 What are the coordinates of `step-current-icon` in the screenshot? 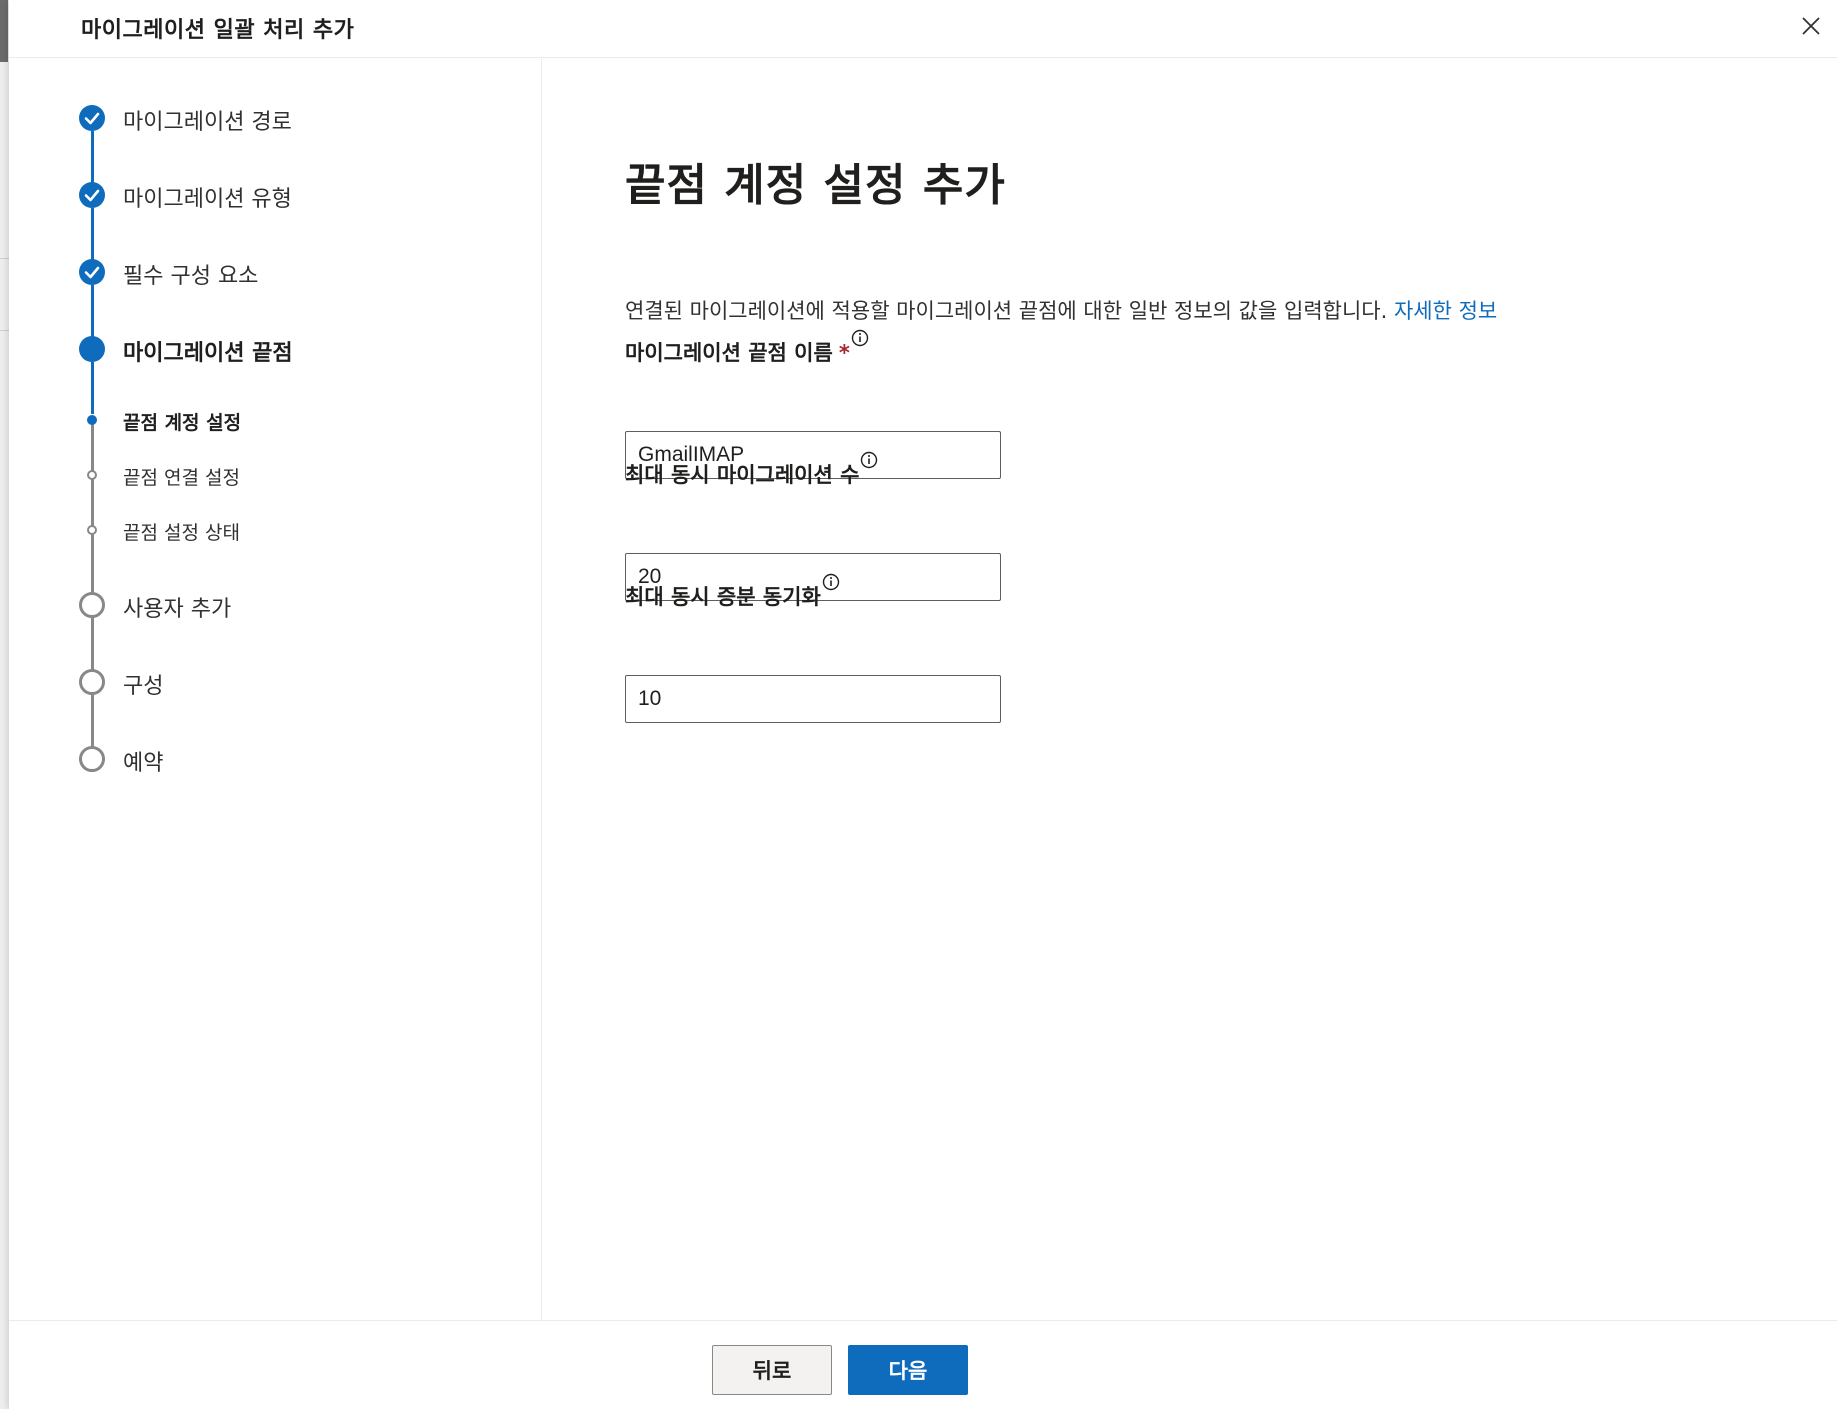 It's located at (92, 349).